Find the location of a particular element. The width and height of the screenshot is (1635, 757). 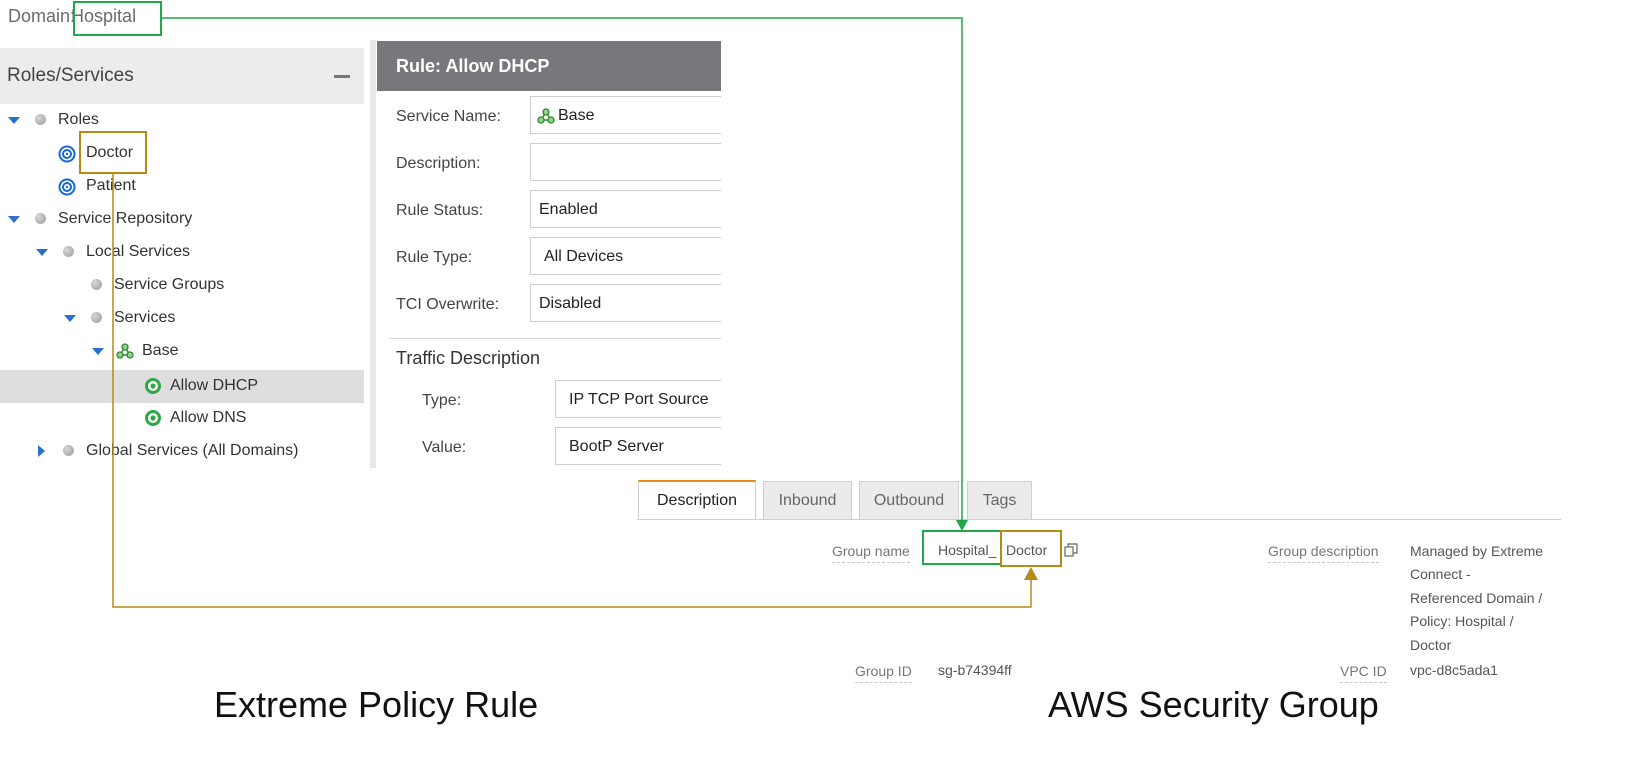

tab-inbound: Inbound is located at coordinates (807, 500).